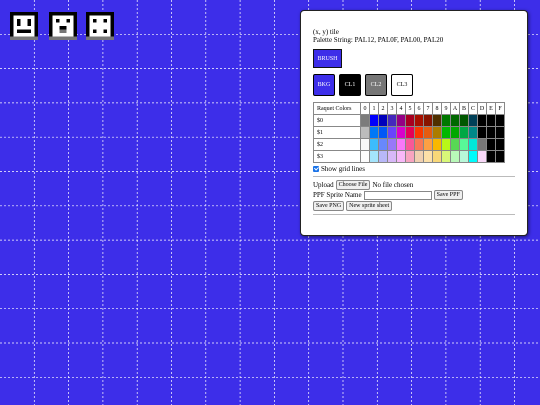 This screenshot has height=405, width=540. What do you see at coordinates (337, 108) in the screenshot?
I see `palette-table-header: Raquet Colors` at bounding box center [337, 108].